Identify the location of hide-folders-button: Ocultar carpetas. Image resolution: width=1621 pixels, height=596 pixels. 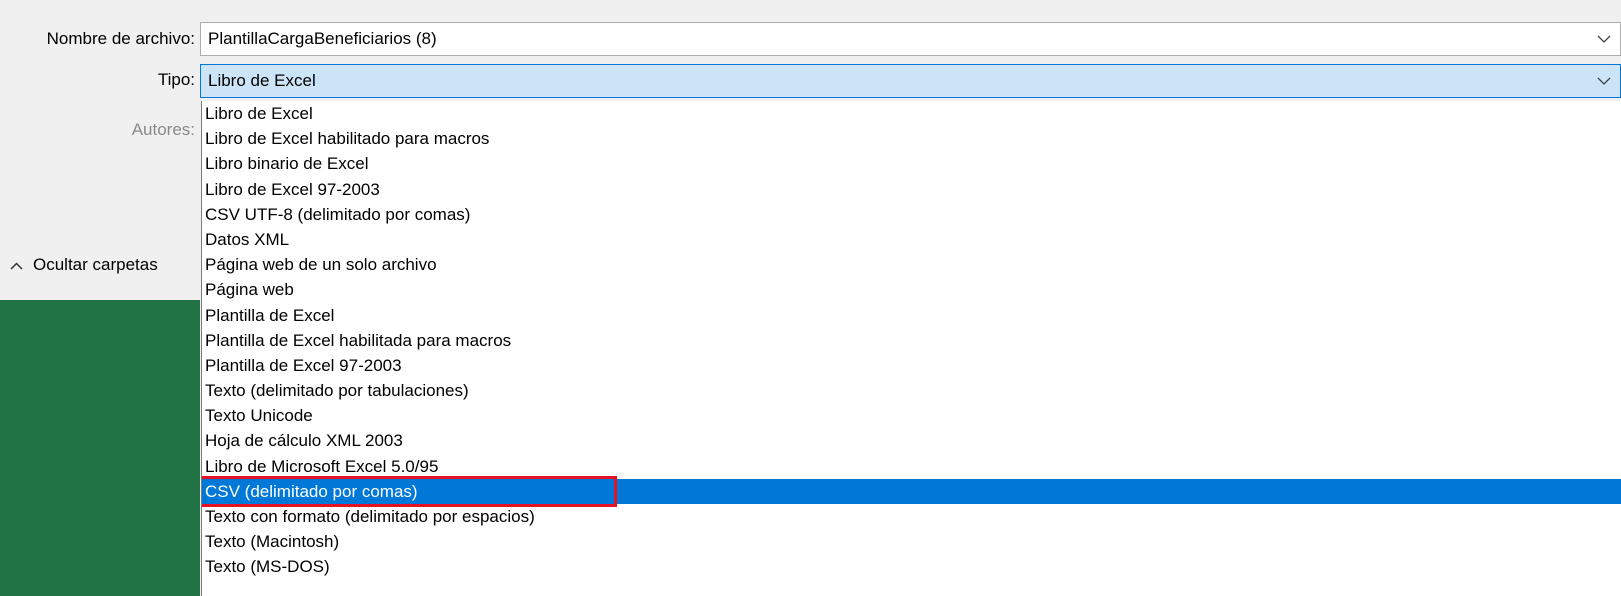
(84, 265).